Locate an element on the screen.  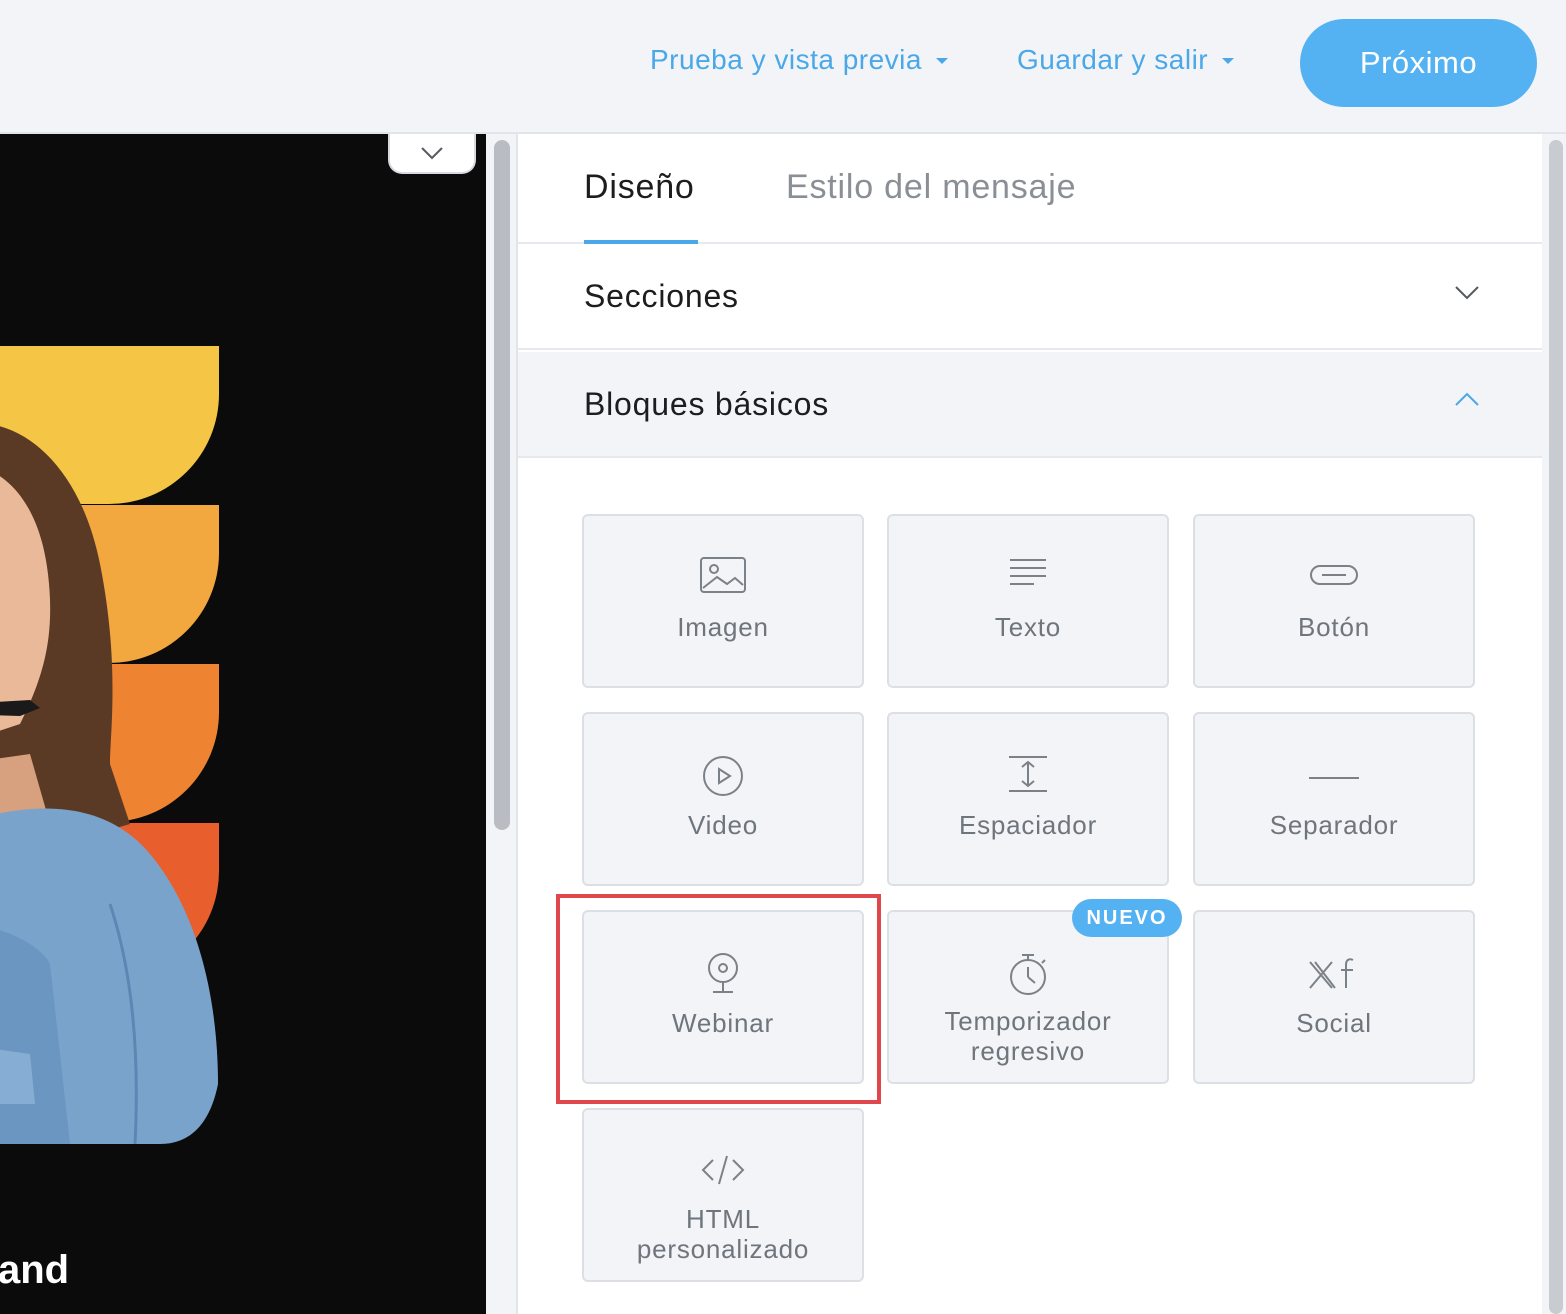
basic-blocks-accordion: Bloques básicos is located at coordinates (1031, 405).